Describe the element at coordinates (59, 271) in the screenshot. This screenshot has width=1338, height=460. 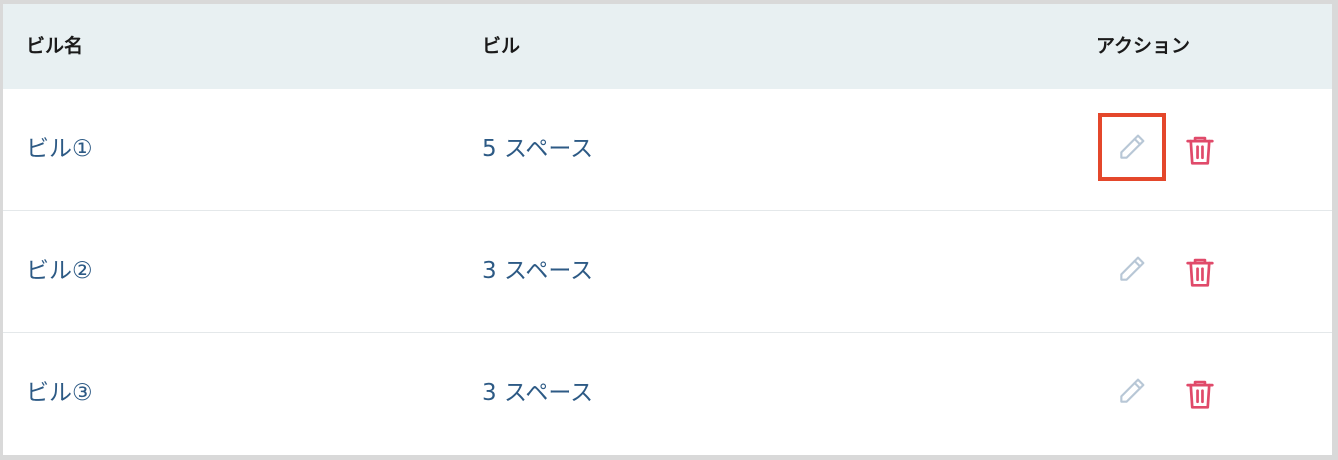
I see `building-name-link: ビル②` at that location.